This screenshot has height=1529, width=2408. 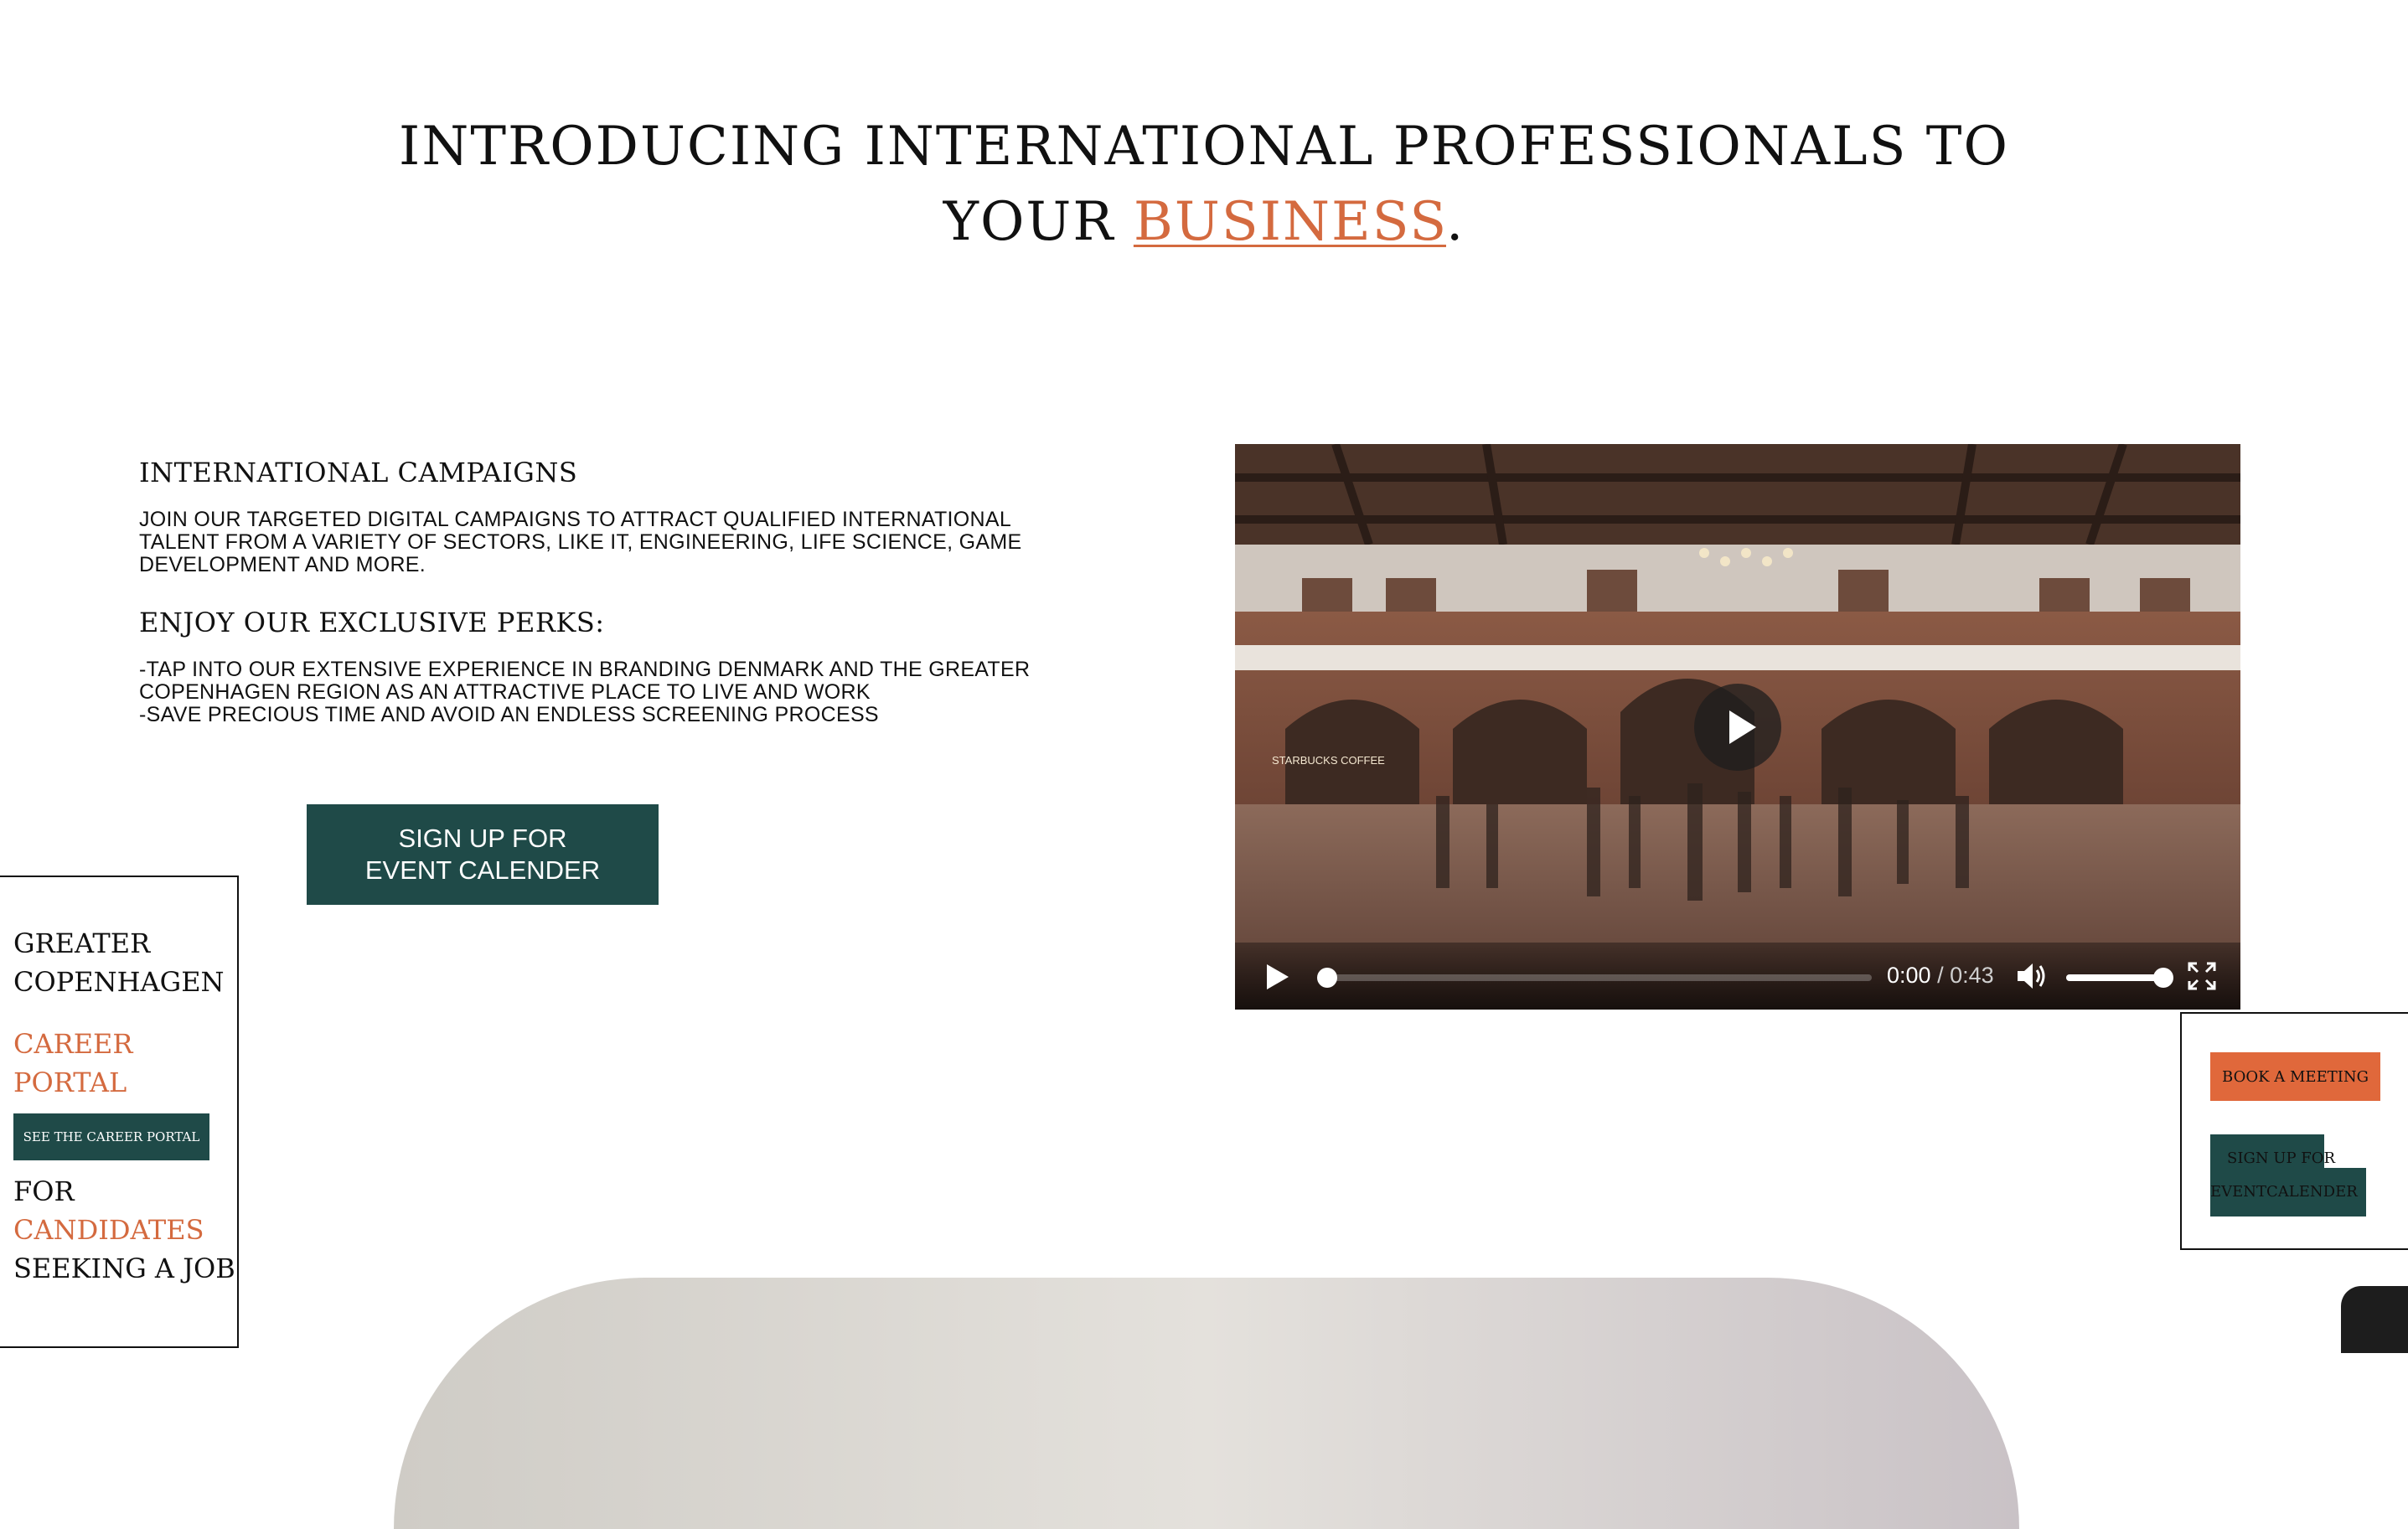 What do you see at coordinates (2284, 1192) in the screenshot?
I see `signup-label-line-2: EVENTCALENDER` at bounding box center [2284, 1192].